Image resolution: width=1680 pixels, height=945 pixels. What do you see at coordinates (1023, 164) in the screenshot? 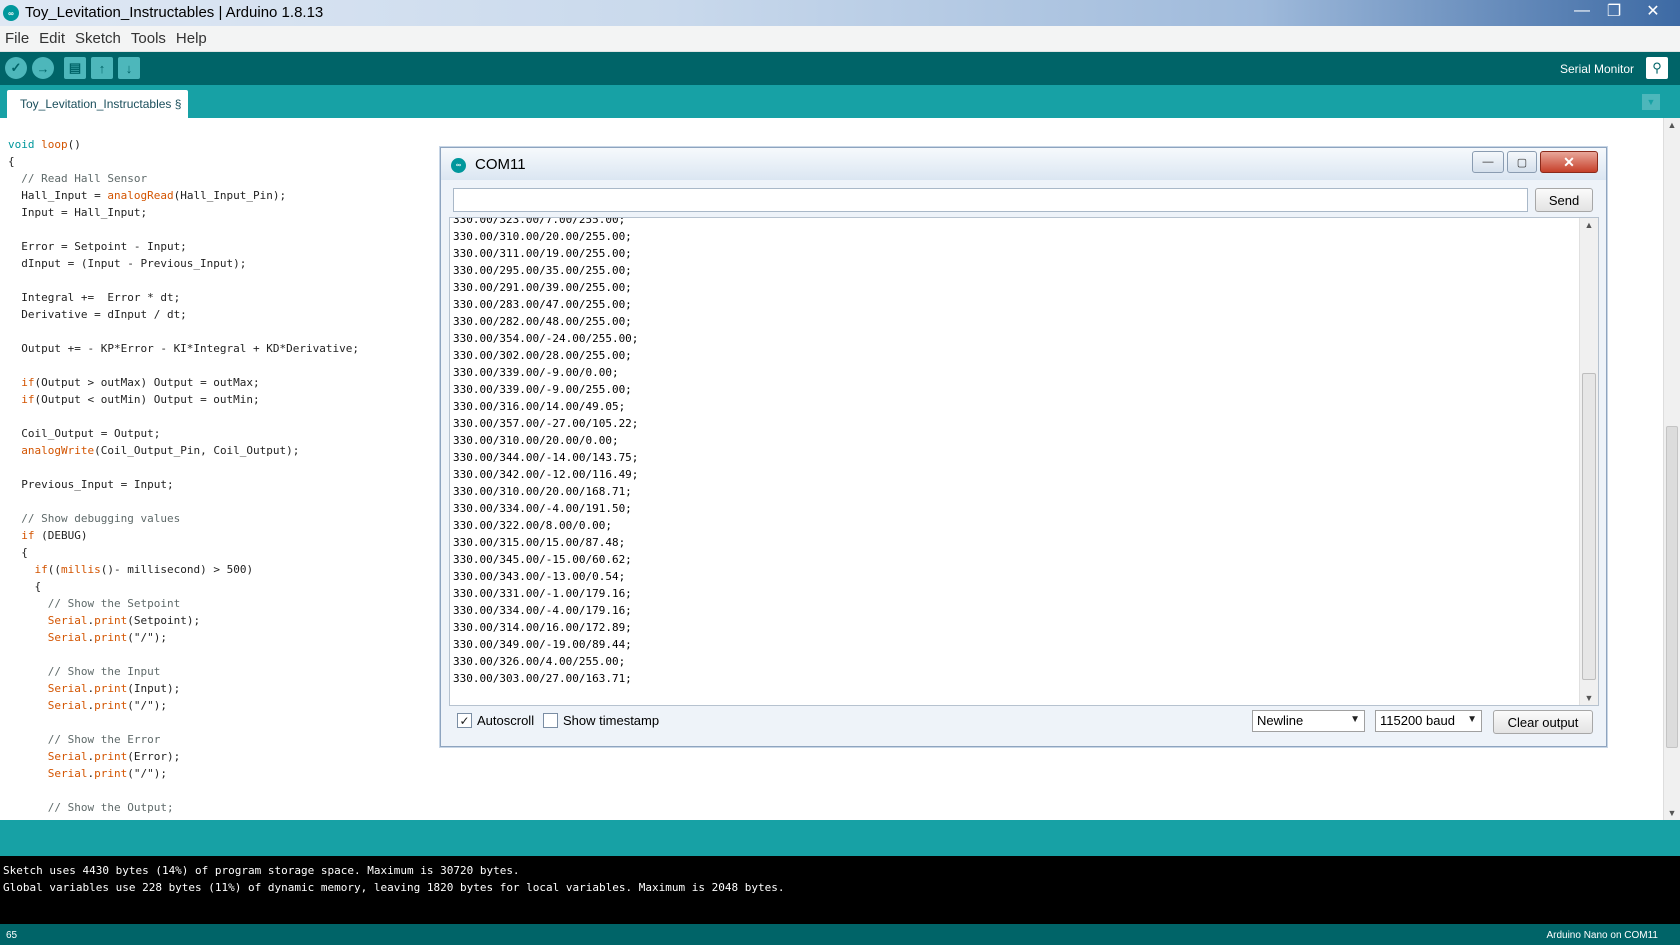
I see `serial-monitor-title-bar: ∞ COM11 — ▢ ✕` at bounding box center [1023, 164].